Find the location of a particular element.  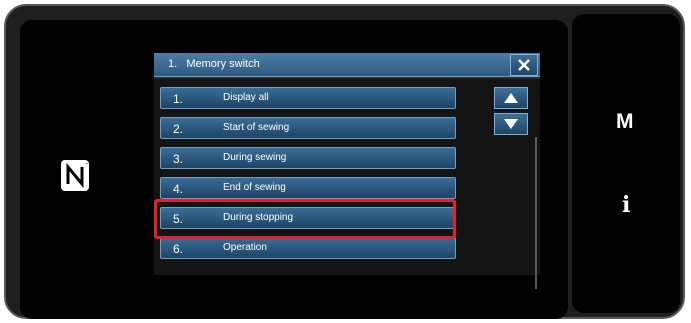

menu-item-during-sewing: 3. During sewing is located at coordinates (308, 158).